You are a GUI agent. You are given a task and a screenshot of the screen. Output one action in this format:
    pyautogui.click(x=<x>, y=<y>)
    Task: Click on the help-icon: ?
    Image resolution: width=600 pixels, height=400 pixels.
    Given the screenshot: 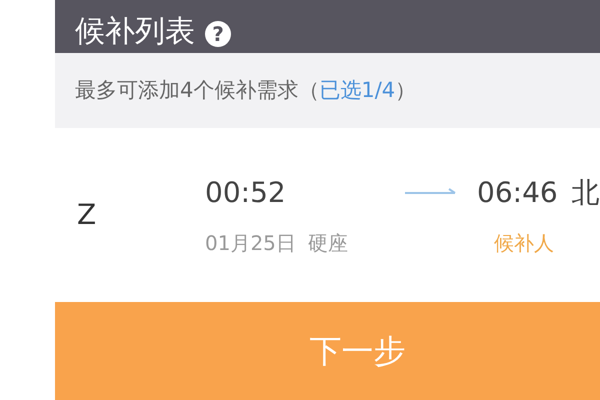 What is the action you would take?
    pyautogui.click(x=218, y=34)
    